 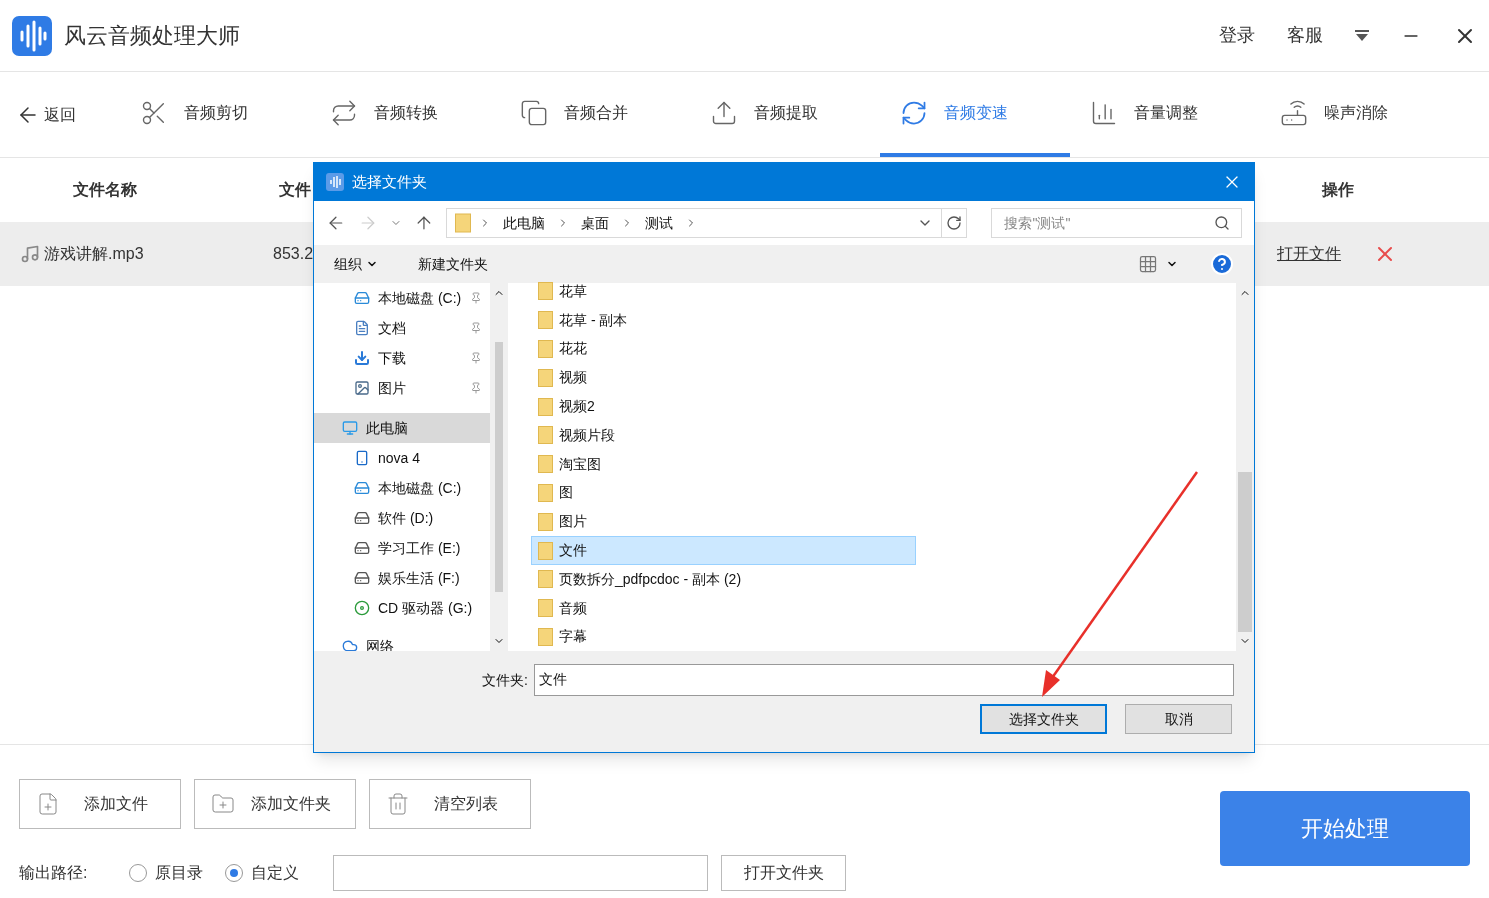 I want to click on nav-item: 娱乐生活 (F:), so click(x=402, y=578).